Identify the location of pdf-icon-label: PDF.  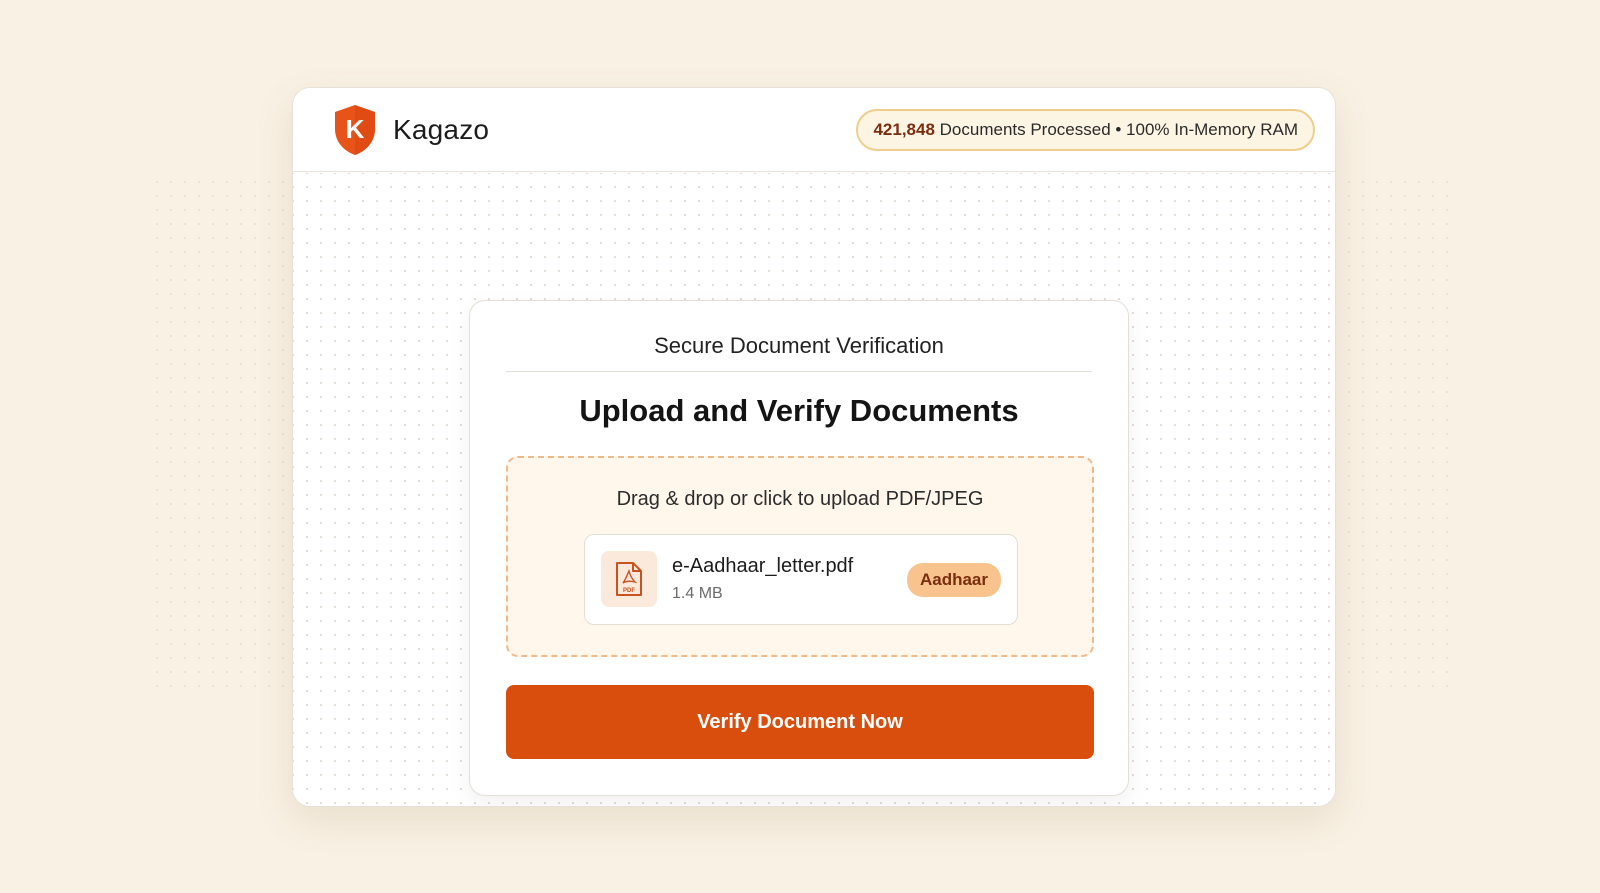
(629, 591).